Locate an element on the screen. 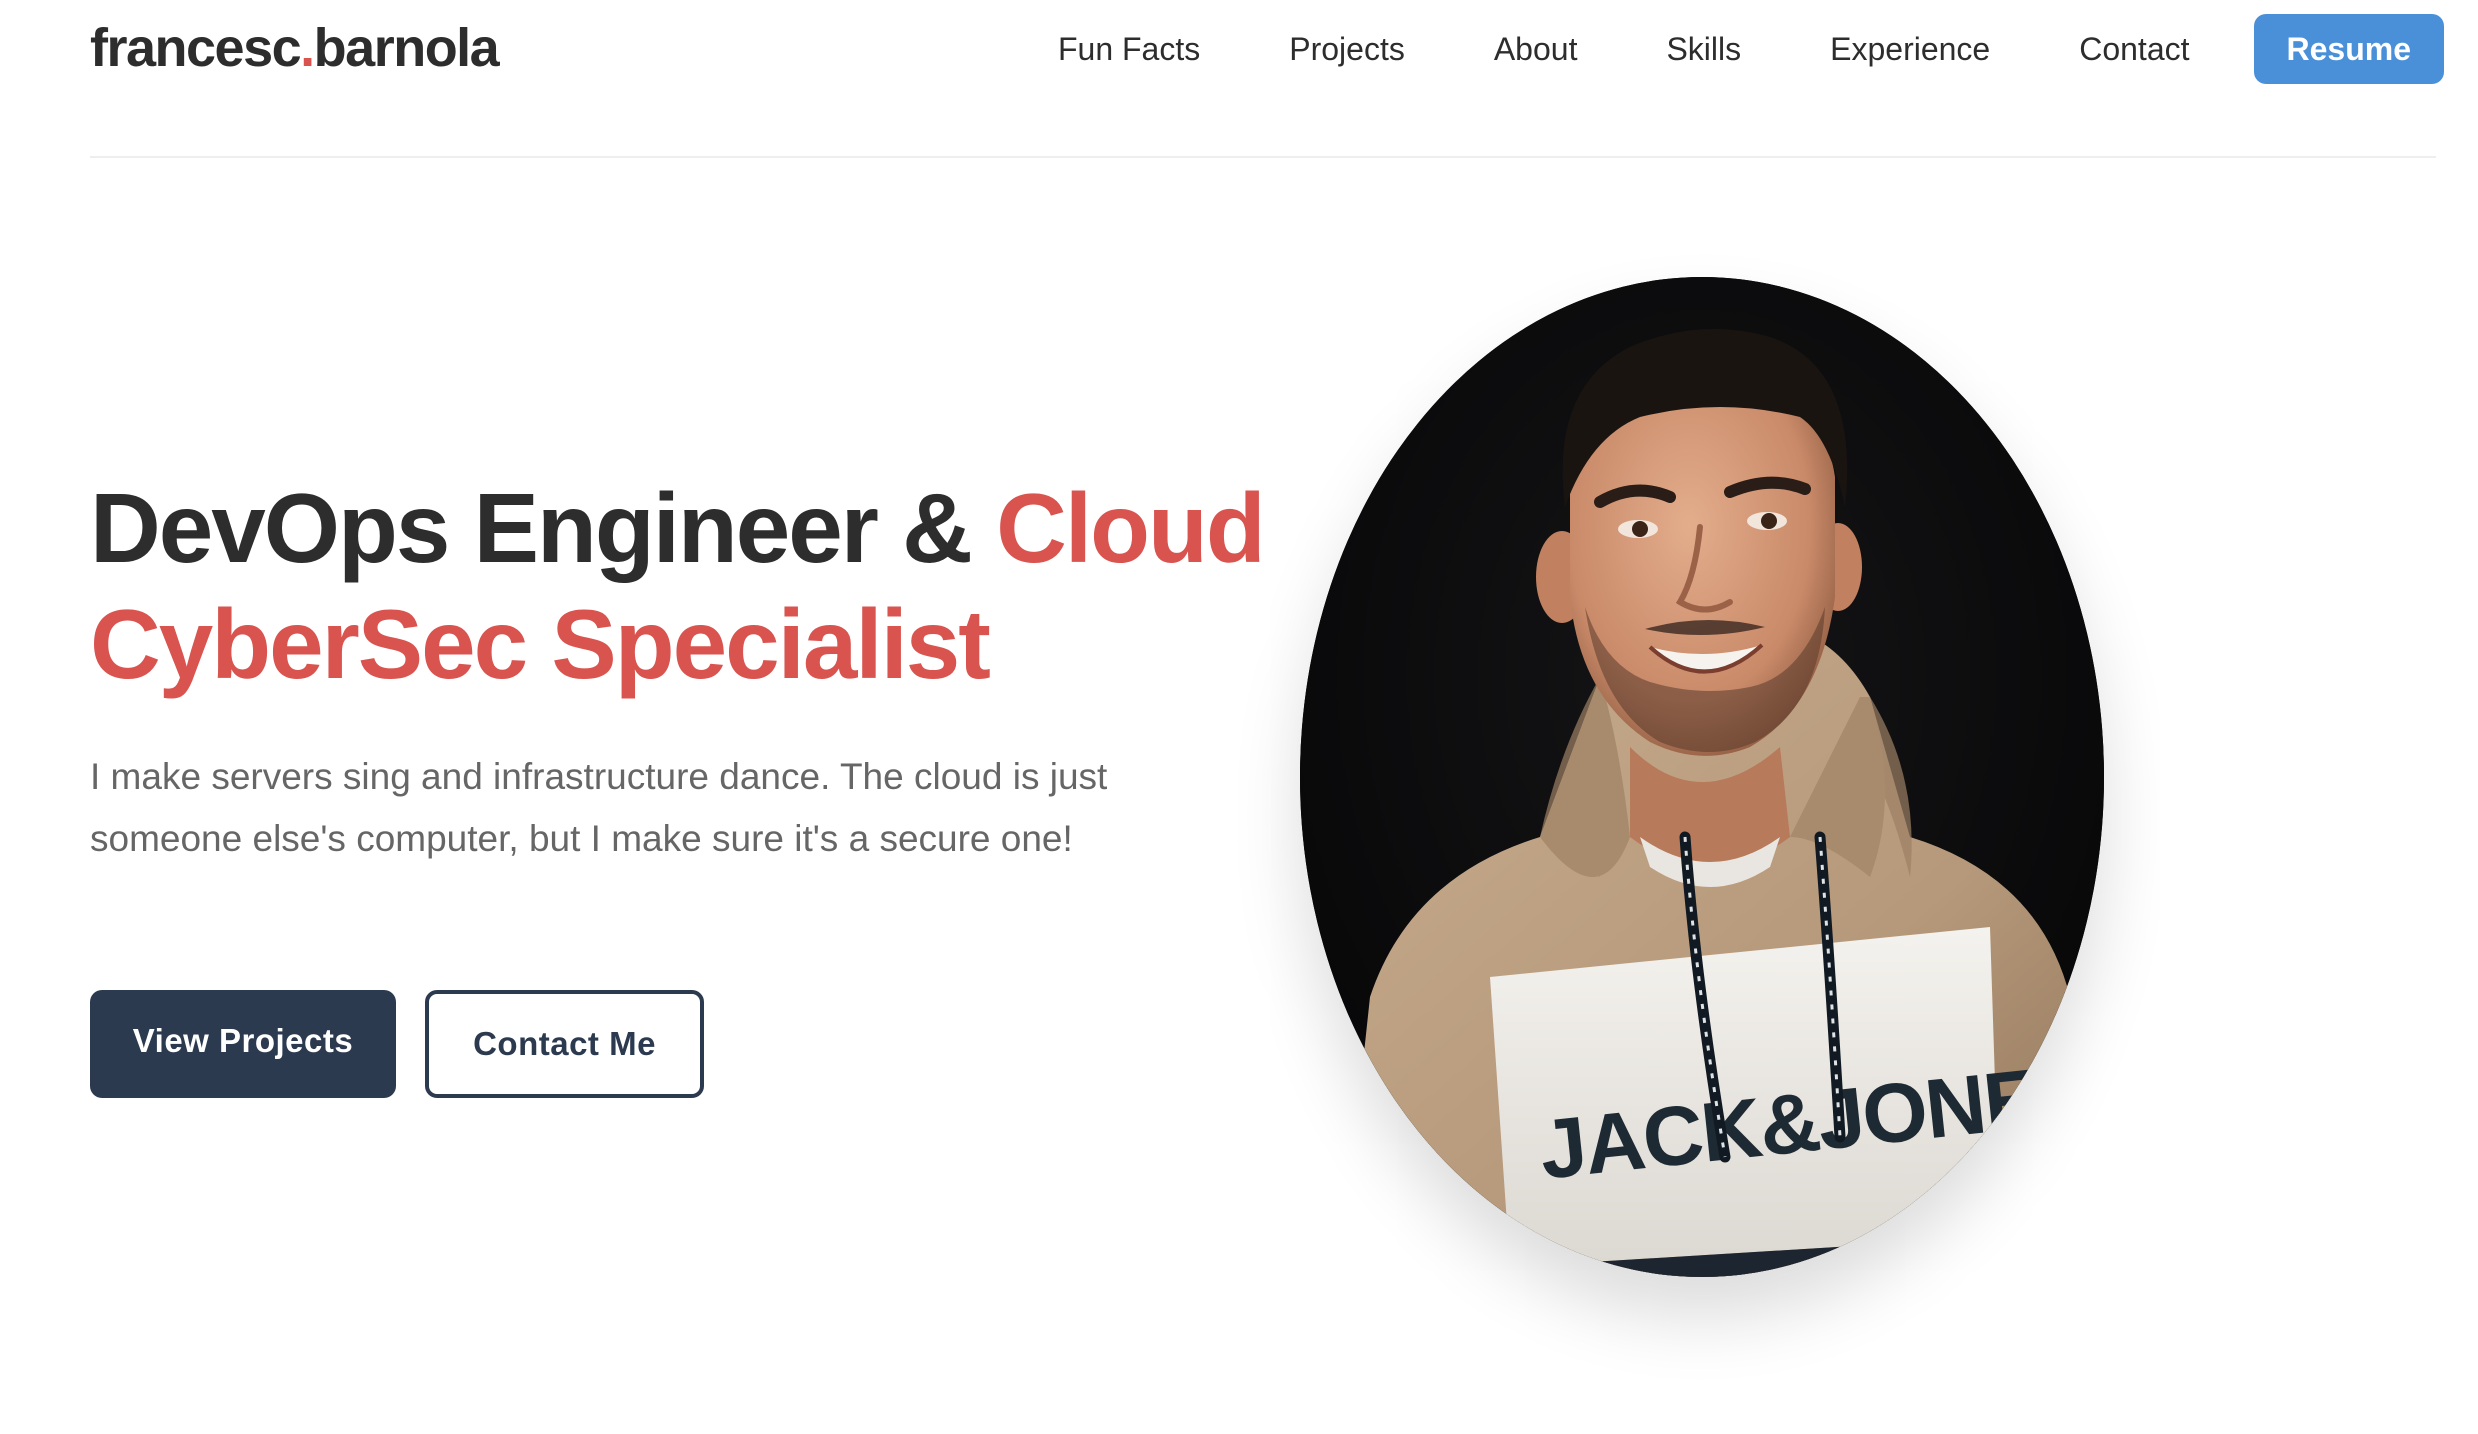 The image size is (2478, 1434). resume-button: Resume is located at coordinates (2348, 49).